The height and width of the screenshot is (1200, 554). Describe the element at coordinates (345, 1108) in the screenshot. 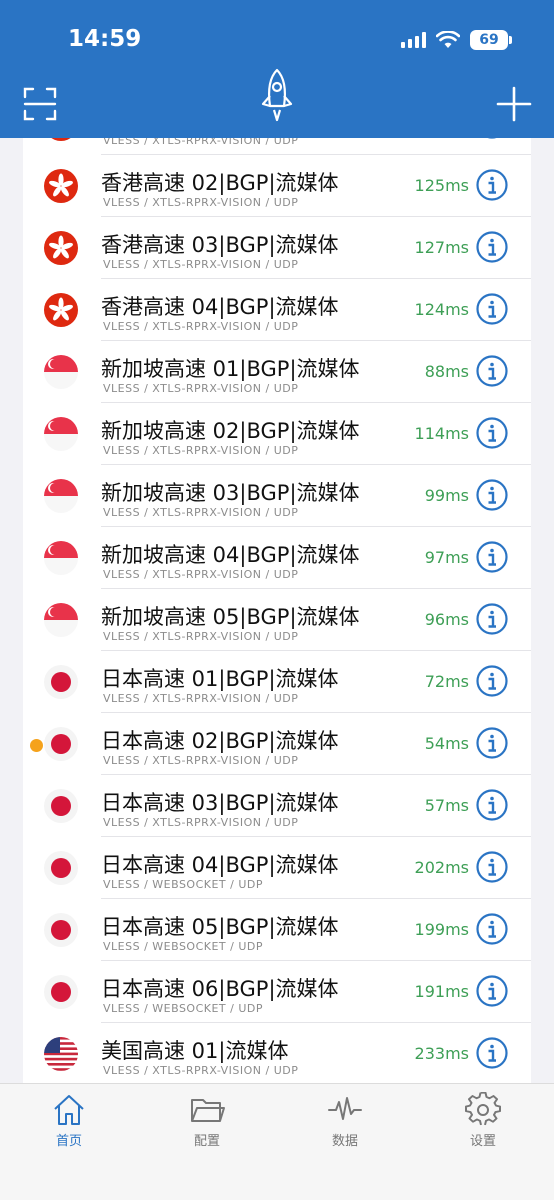

I see `activity-icon` at that location.